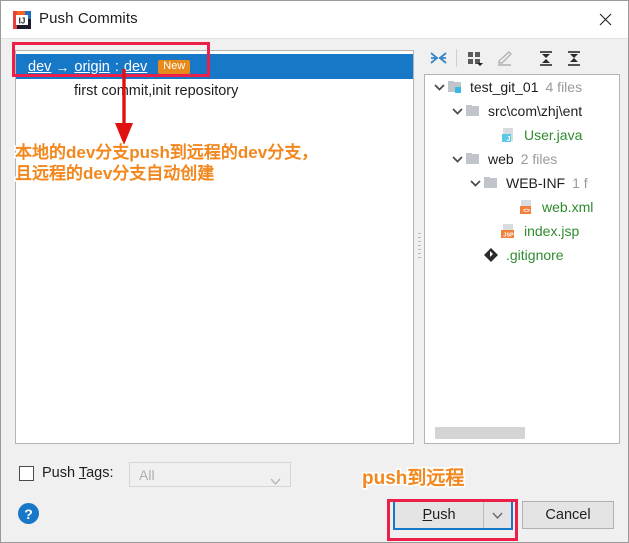 This screenshot has height=543, width=629. I want to click on xml-file-icon: <>, so click(528, 207).